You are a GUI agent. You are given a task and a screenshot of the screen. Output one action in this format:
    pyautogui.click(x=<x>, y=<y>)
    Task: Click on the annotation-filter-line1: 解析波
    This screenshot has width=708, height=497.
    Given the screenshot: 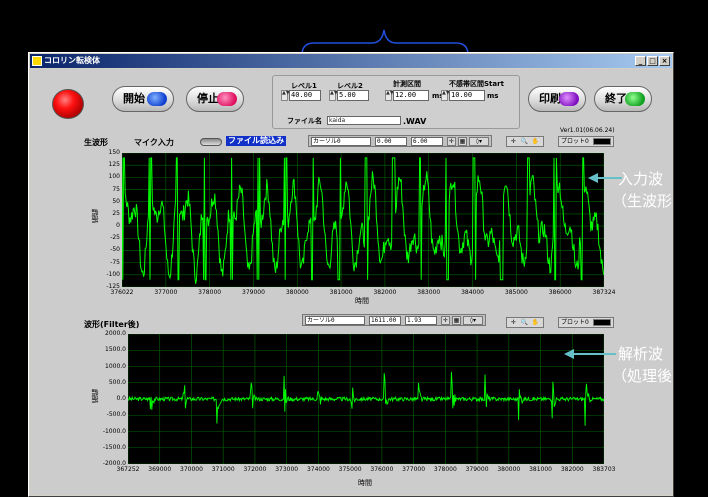 What is the action you would take?
    pyautogui.click(x=641, y=354)
    